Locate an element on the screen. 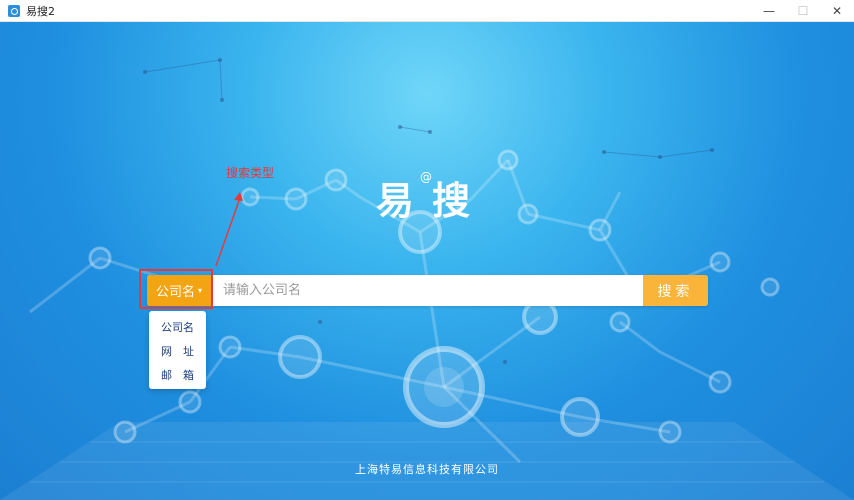 This screenshot has width=854, height=500. dropdown-option-email: 邮 箱 is located at coordinates (177, 375).